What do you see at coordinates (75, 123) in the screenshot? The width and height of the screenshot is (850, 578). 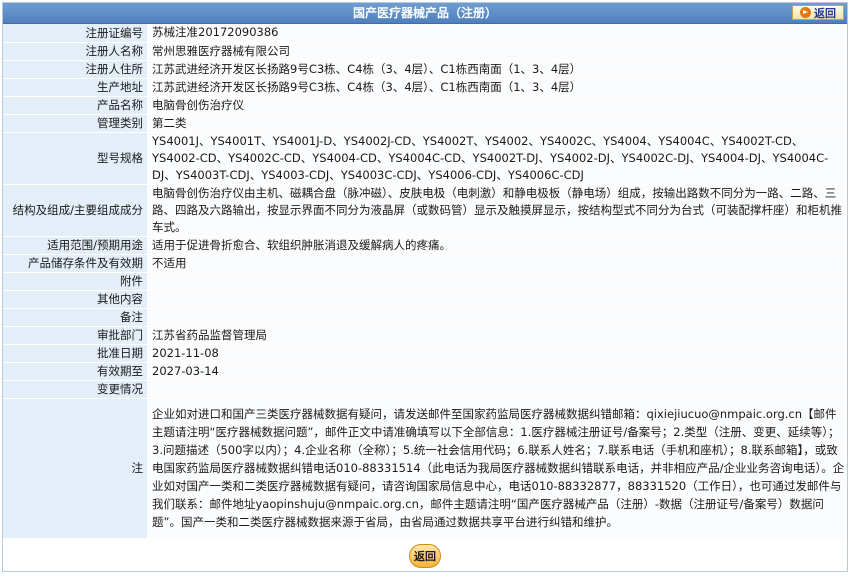 I see `field-label: 管理类别` at bounding box center [75, 123].